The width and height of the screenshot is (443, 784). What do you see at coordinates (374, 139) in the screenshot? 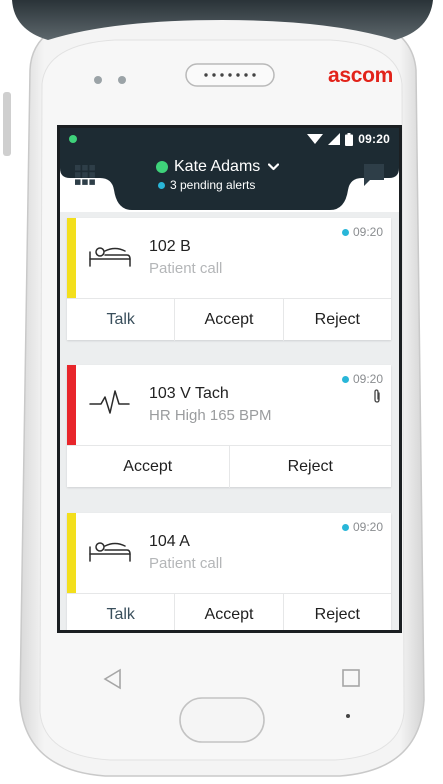
I see `status-time: 09:20` at bounding box center [374, 139].